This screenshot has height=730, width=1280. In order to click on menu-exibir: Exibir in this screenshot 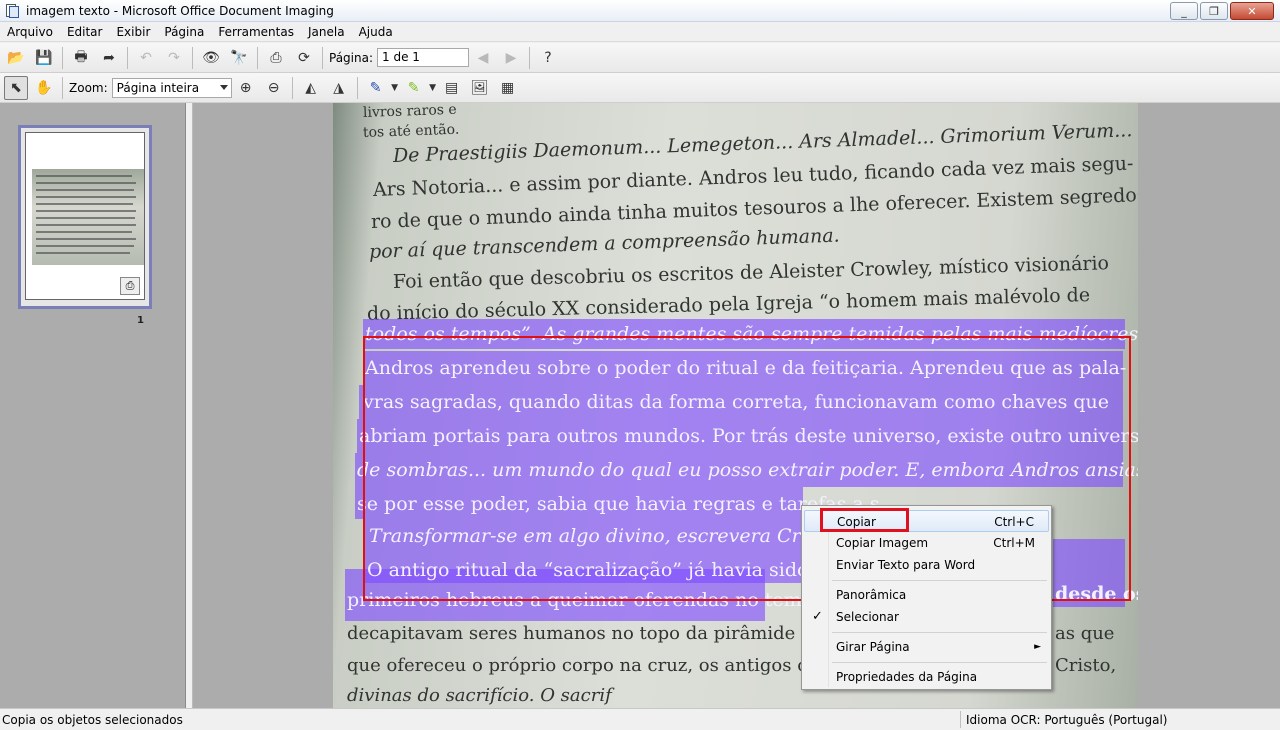, I will do `click(133, 32)`.